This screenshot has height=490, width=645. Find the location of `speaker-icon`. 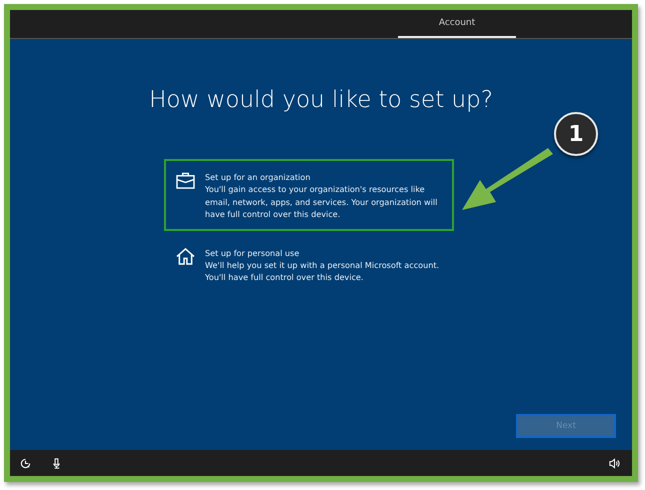

speaker-icon is located at coordinates (614, 463).